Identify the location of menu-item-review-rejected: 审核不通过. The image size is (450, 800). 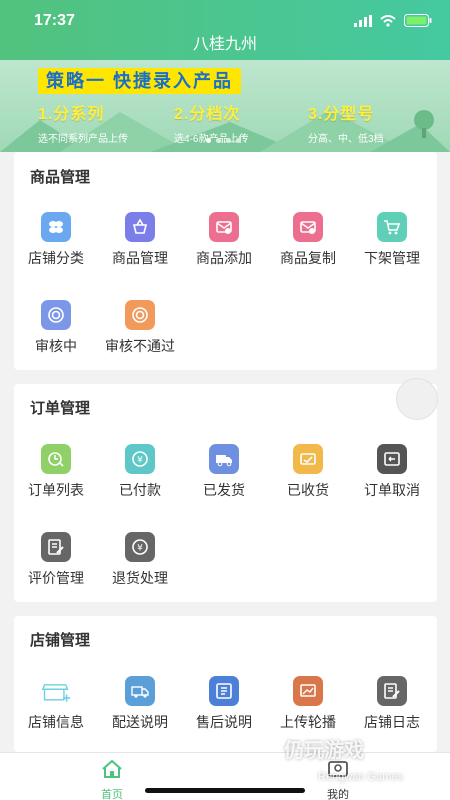
(140, 328).